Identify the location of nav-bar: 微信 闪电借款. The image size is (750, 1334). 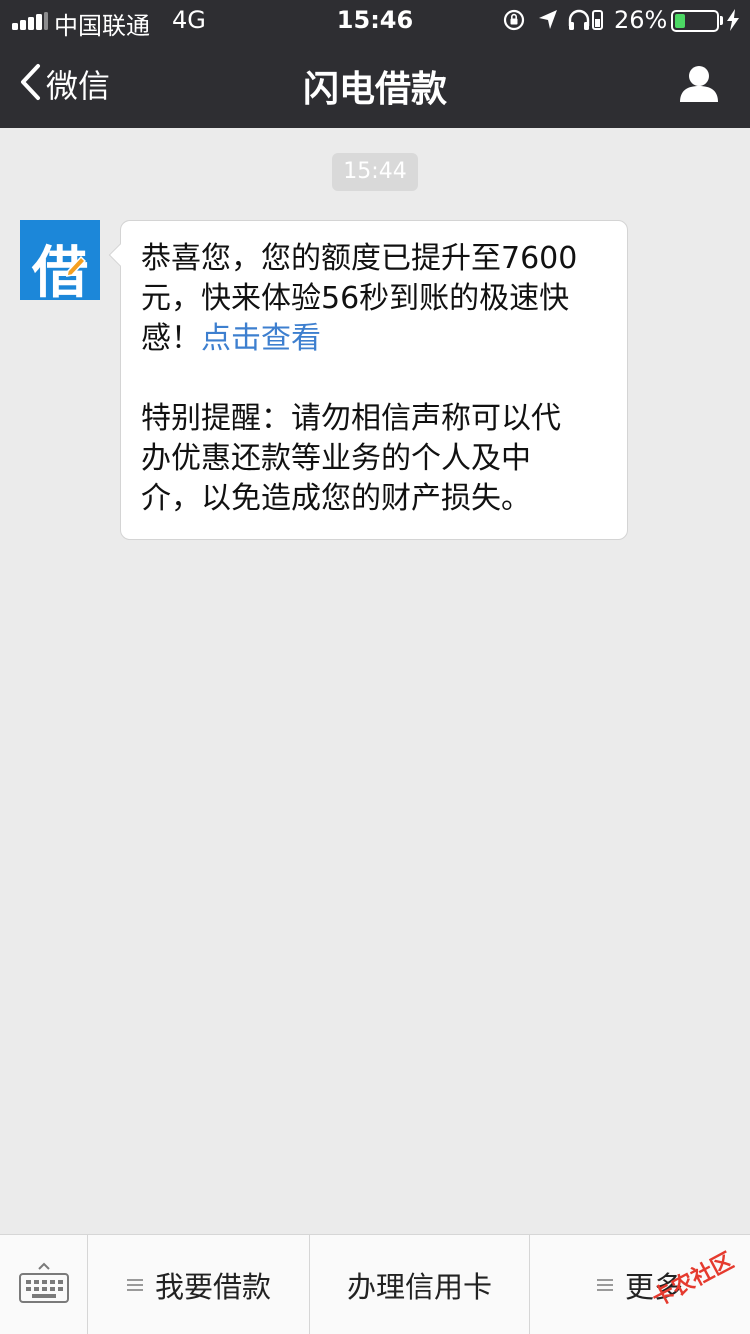
(375, 84).